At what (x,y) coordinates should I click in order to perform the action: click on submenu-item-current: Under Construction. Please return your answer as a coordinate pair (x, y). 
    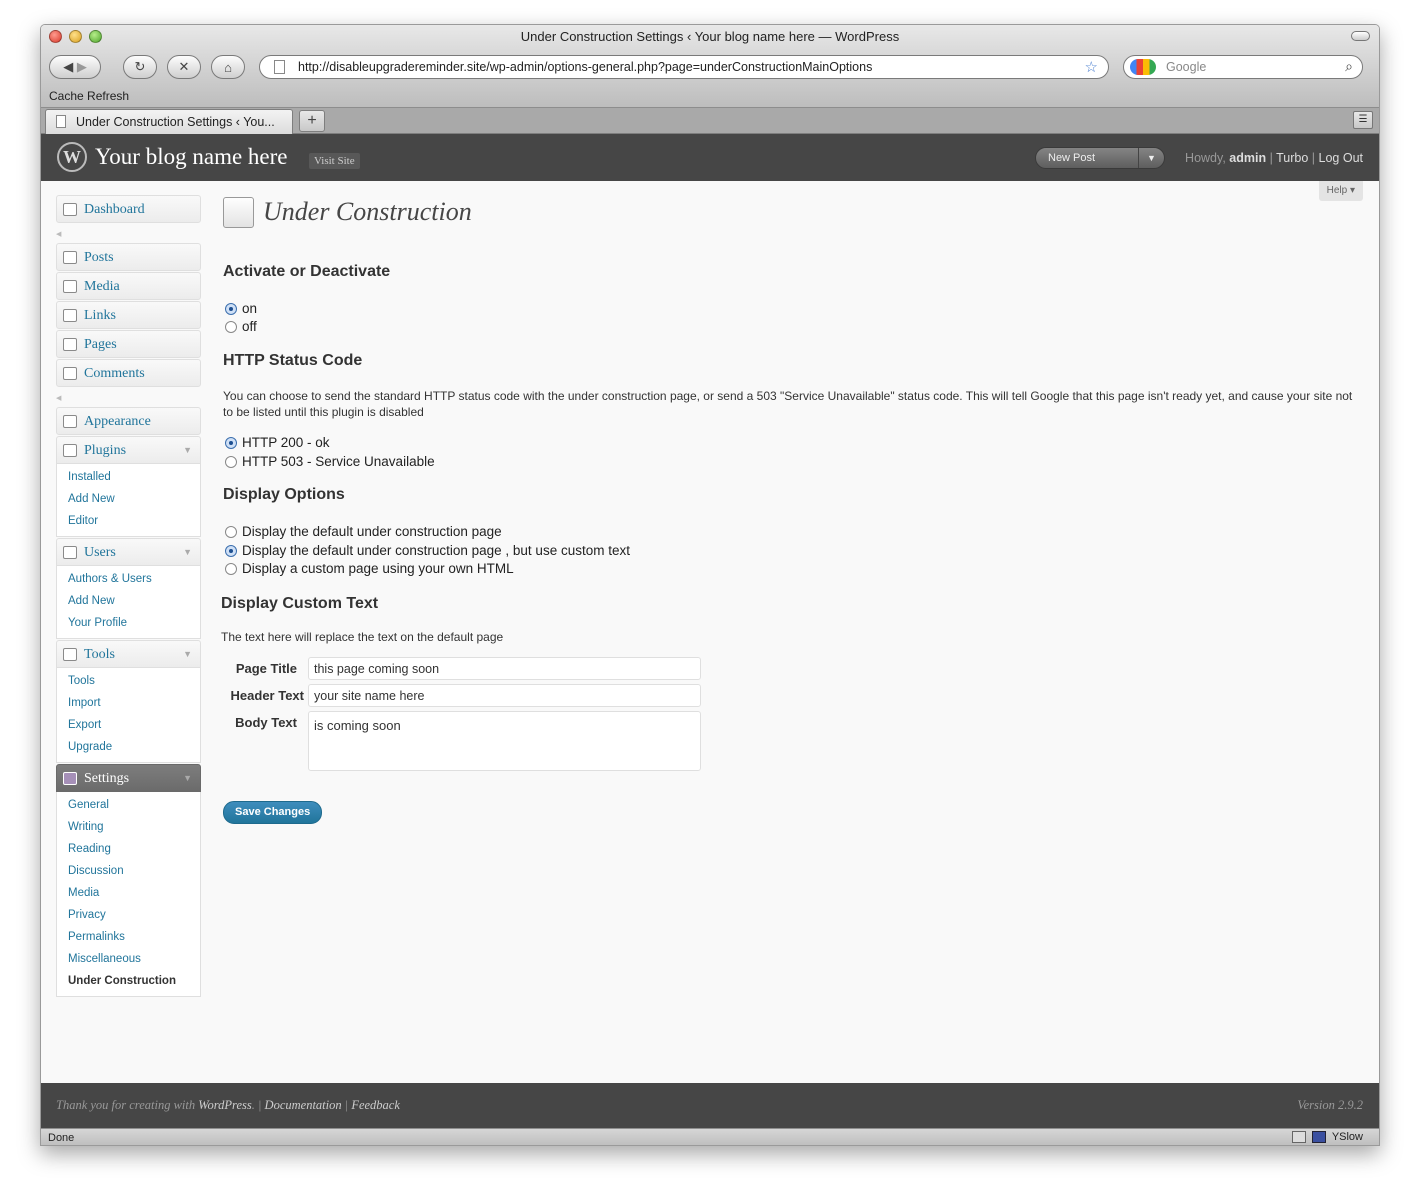
    Looking at the image, I should click on (128, 981).